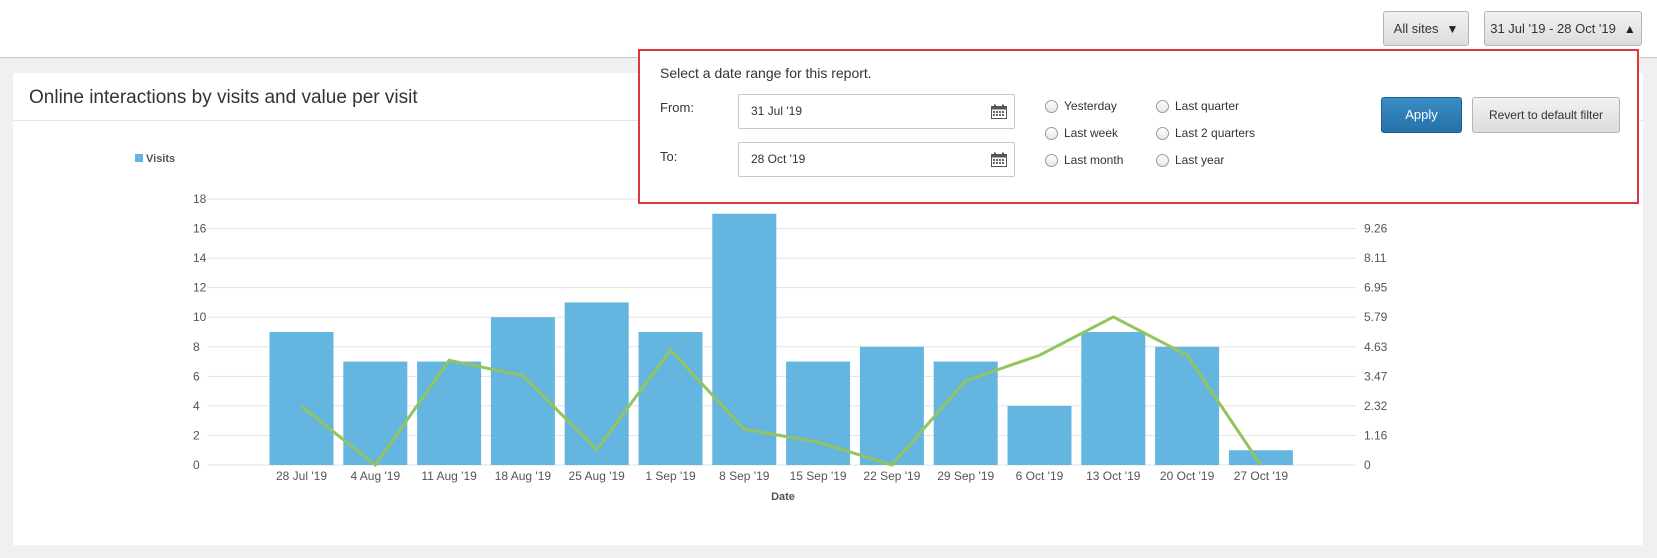 The height and width of the screenshot is (558, 1657). I want to click on right-axis-tick-label: 6.95, so click(1376, 288).